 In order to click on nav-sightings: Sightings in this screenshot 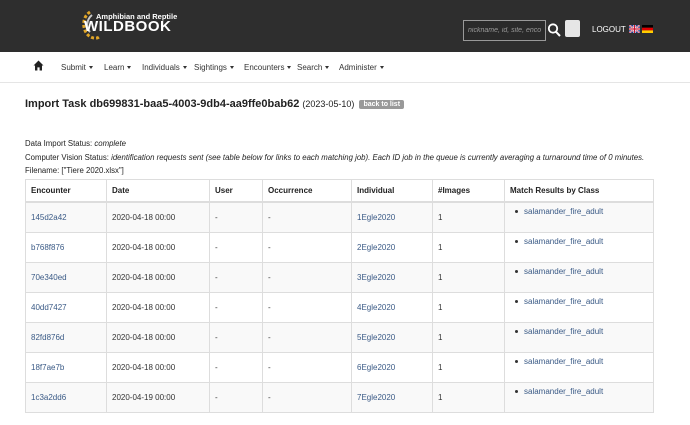, I will do `click(214, 67)`.